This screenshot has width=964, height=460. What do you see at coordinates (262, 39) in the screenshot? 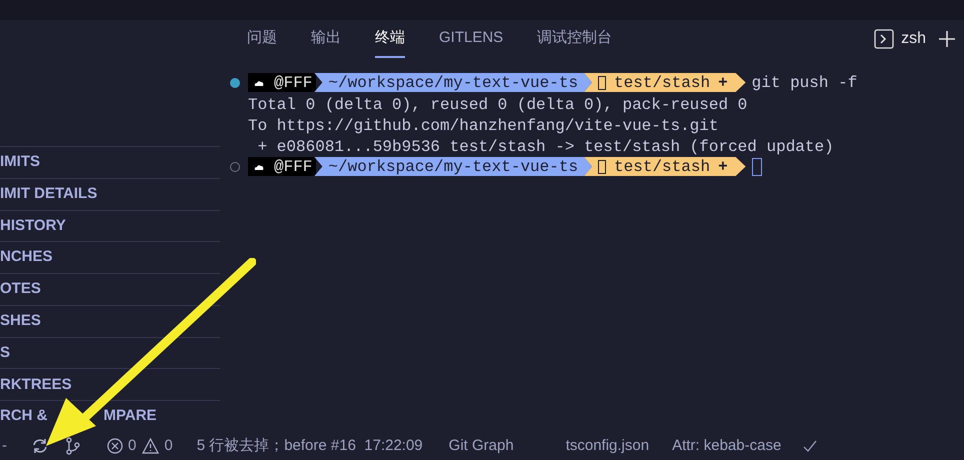
I see `panel-tab: 问题` at bounding box center [262, 39].